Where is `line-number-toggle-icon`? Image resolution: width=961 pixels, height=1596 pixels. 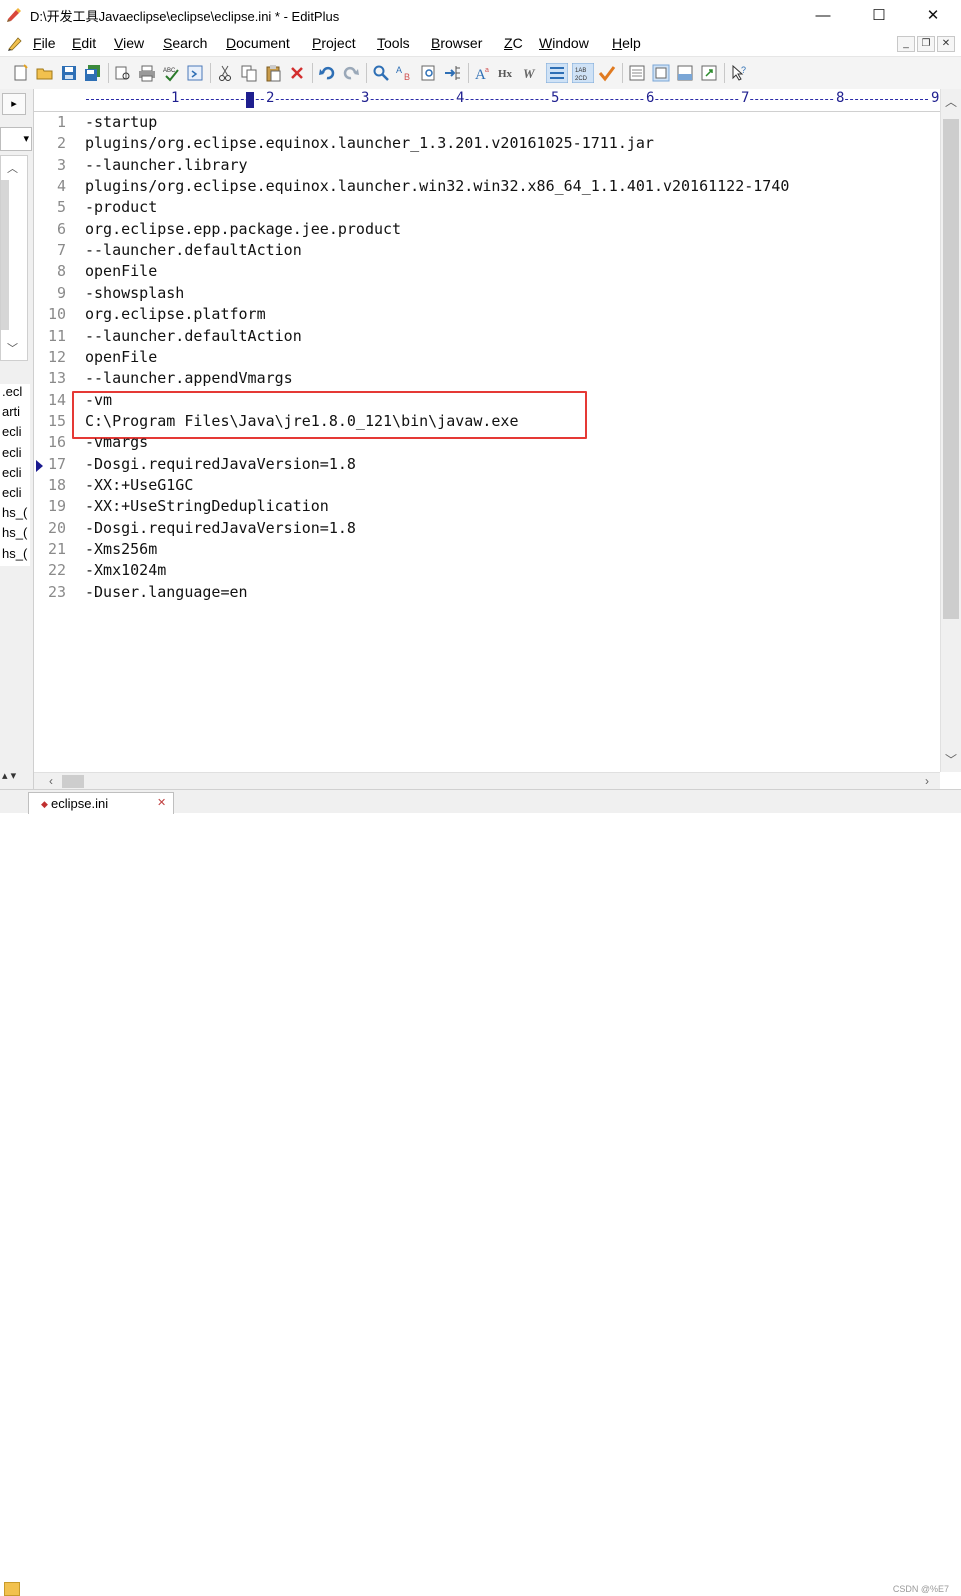
line-number-toggle-icon is located at coordinates (557, 73).